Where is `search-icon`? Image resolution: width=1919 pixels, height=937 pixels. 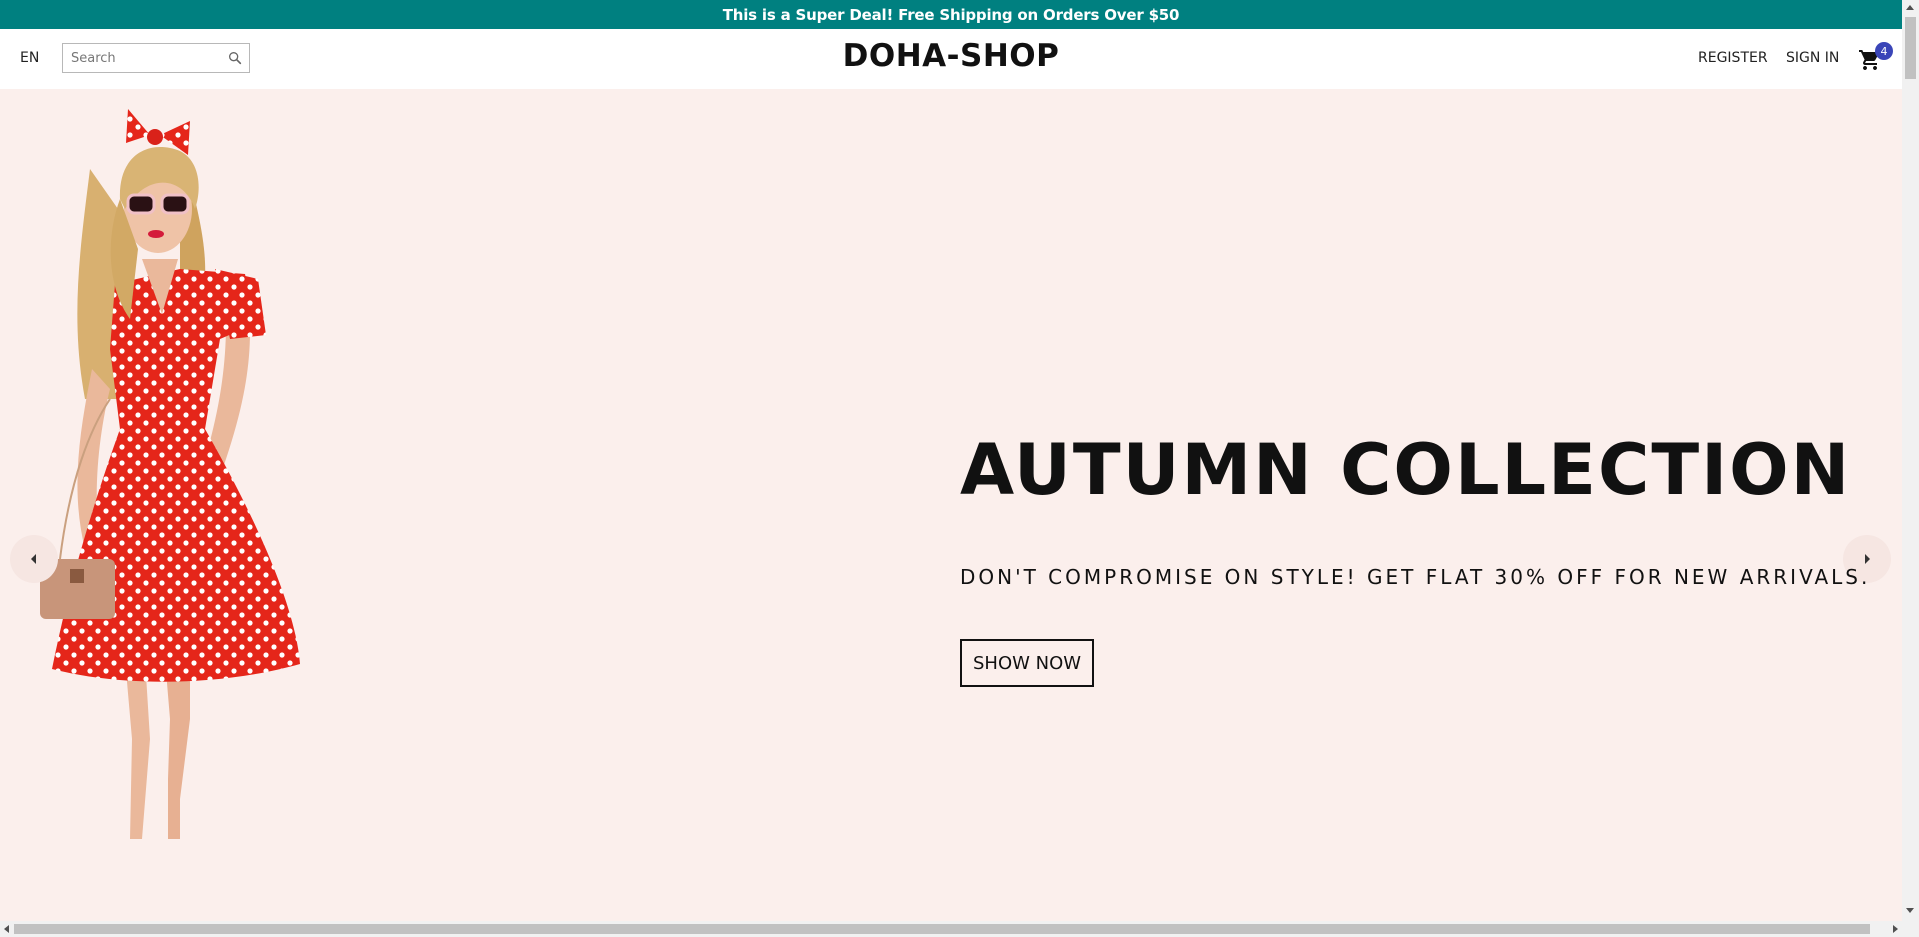
search-icon is located at coordinates (235, 58).